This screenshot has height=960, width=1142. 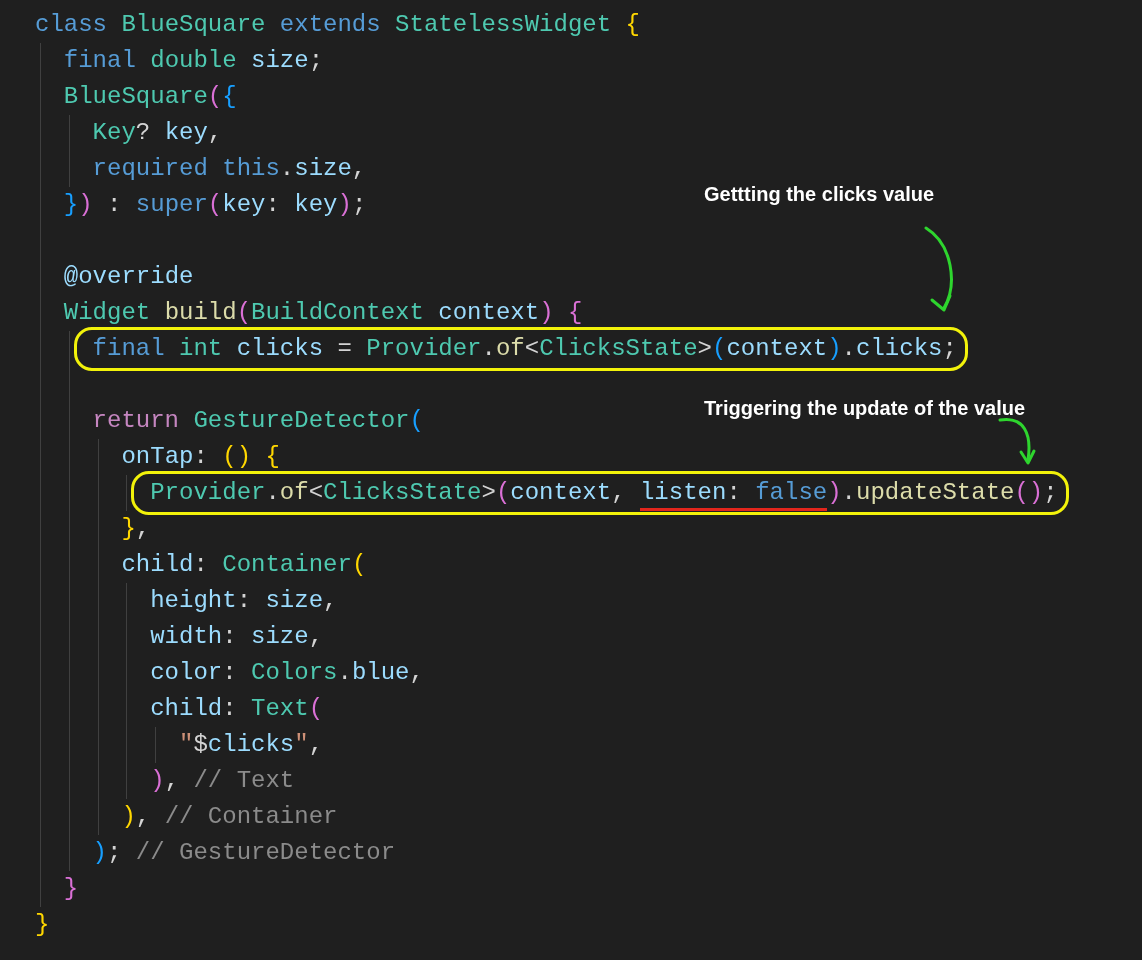 What do you see at coordinates (237, 708) in the screenshot?
I see `code-line: child: Text(` at bounding box center [237, 708].